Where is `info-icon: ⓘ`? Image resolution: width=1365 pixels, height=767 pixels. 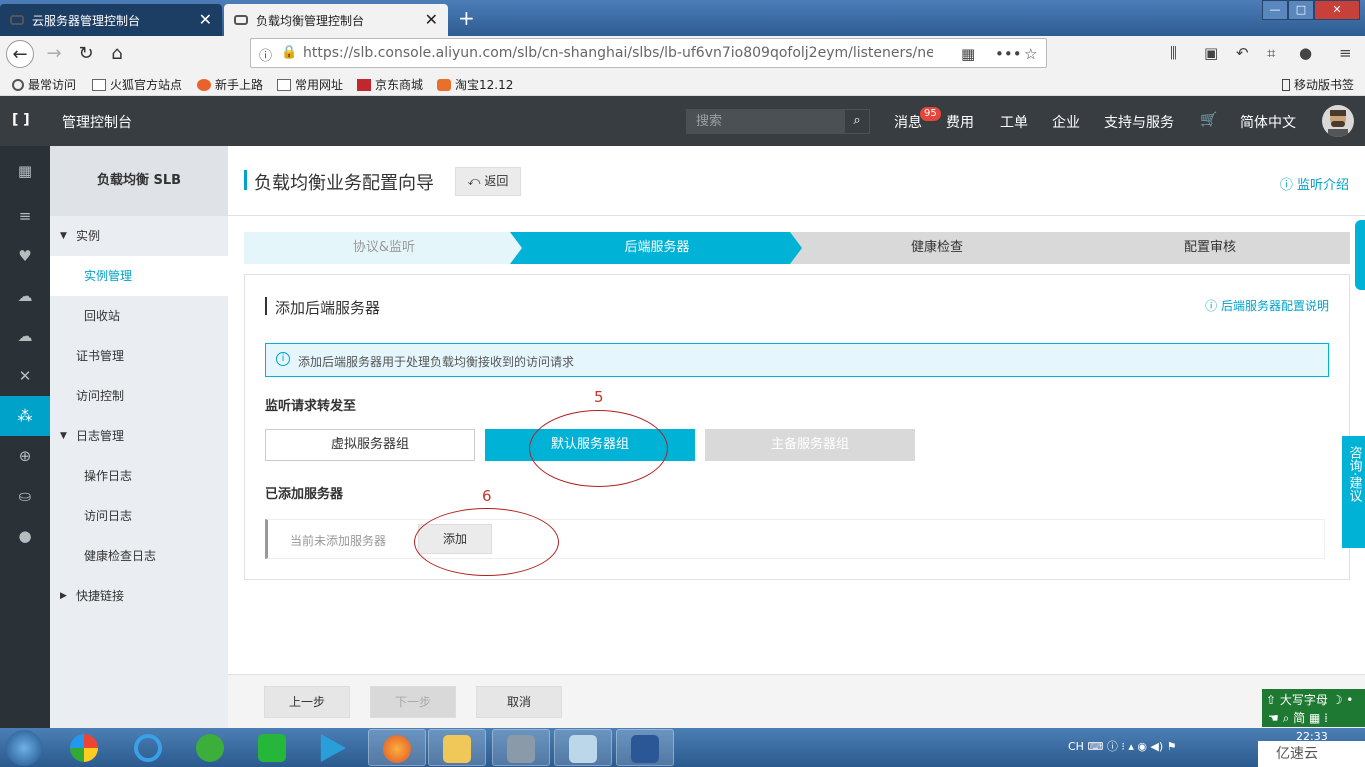 info-icon: ⓘ is located at coordinates (265, 54).